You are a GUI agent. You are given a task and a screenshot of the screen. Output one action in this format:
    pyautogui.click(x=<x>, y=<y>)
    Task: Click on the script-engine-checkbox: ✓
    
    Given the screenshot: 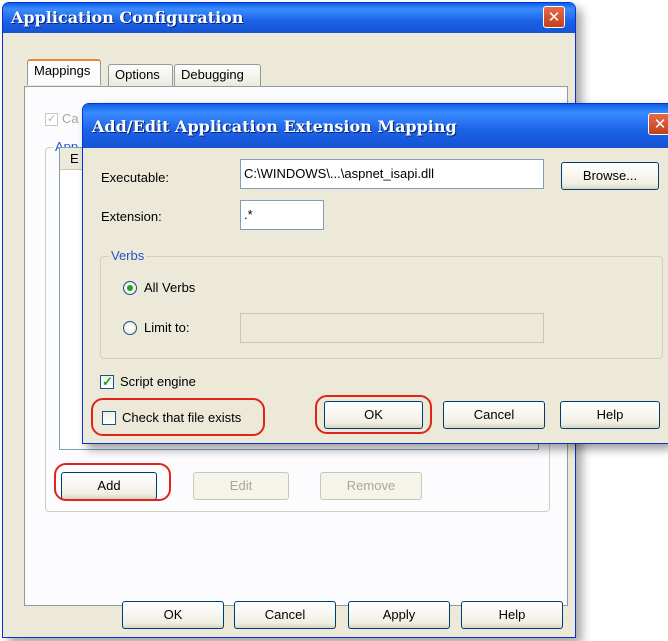 What is the action you would take?
    pyautogui.click(x=107, y=381)
    